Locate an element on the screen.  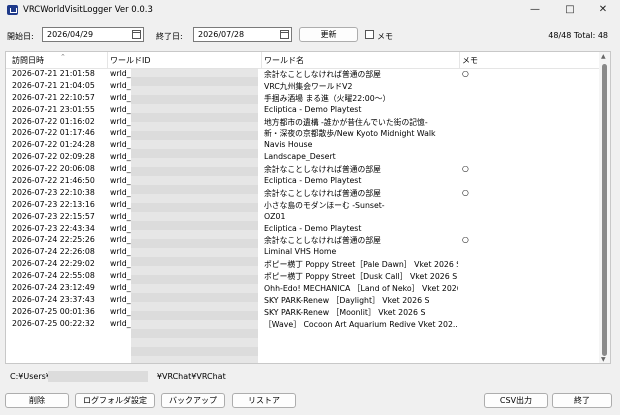
table-header: 訪問日時 ⌃ ワールドID ワールド名 メモ is located at coordinates (303, 60).